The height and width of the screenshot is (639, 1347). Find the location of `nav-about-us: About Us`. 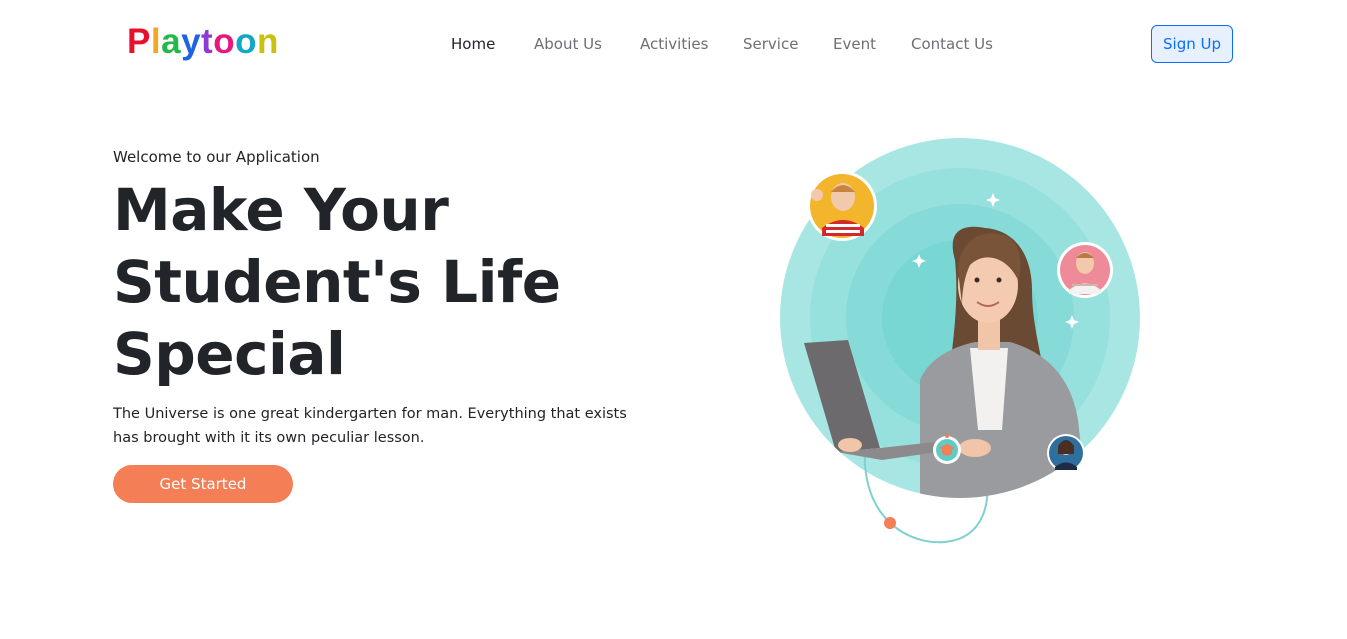

nav-about-us: About Us is located at coordinates (587, 44).